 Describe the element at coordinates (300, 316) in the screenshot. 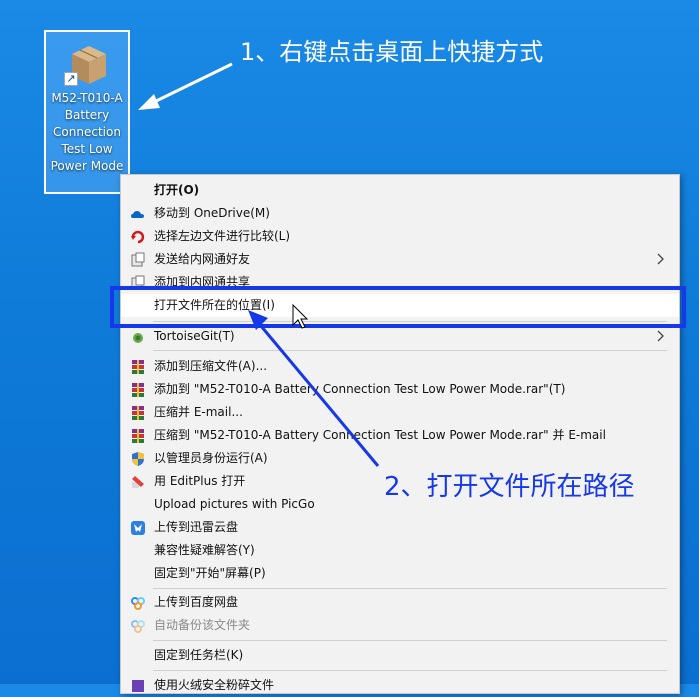

I see `mouse-cursor-icon` at that location.